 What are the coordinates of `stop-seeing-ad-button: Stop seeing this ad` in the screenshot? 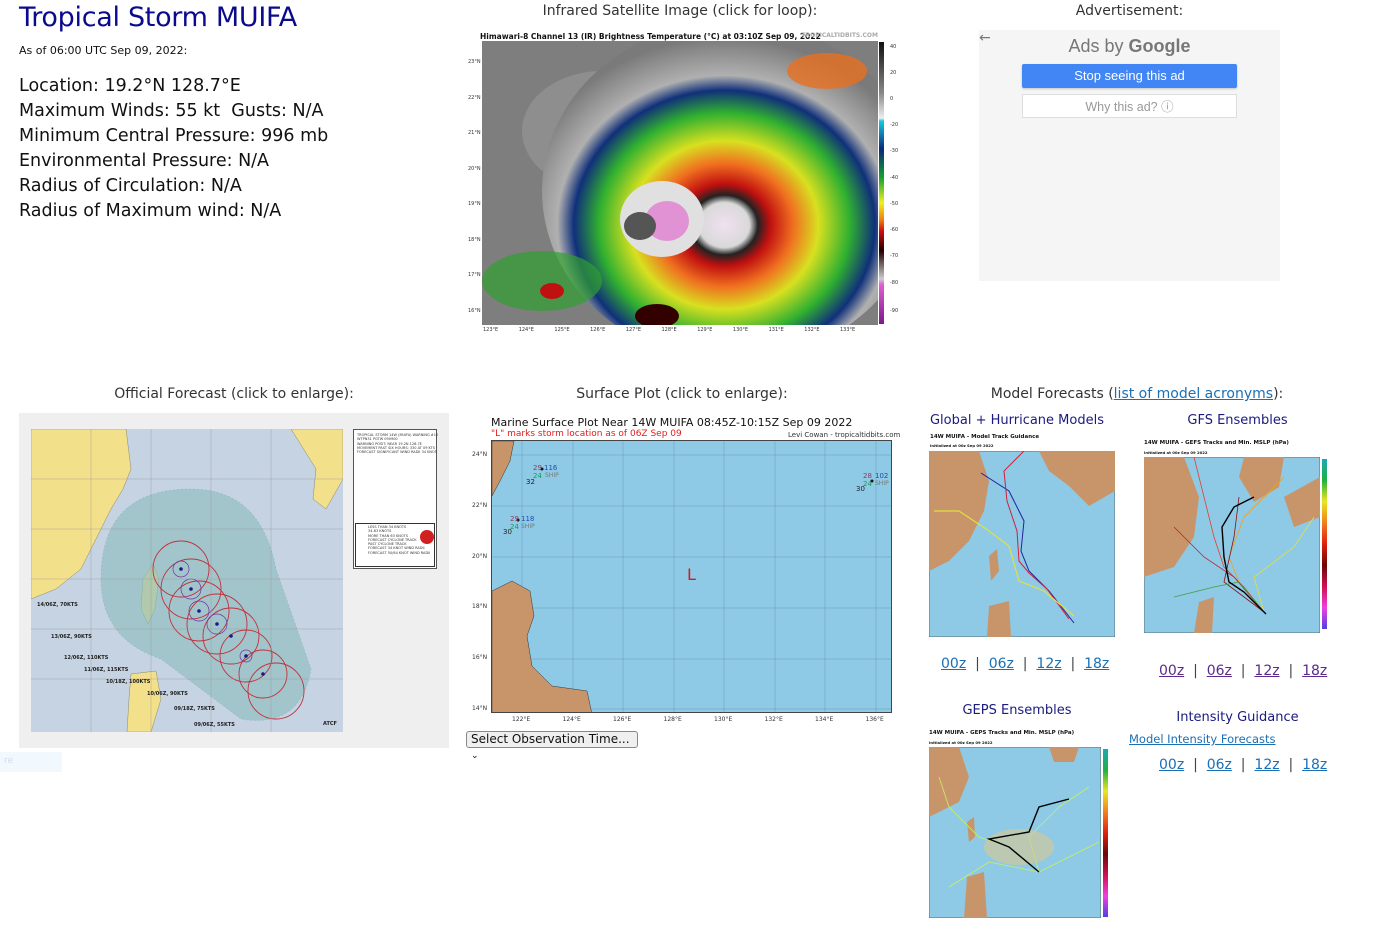 It's located at (1129, 76).